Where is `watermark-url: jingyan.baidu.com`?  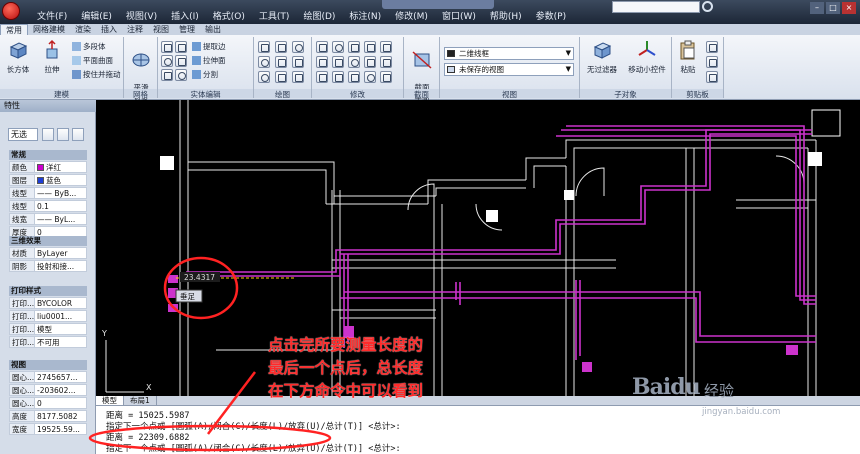
watermark-url: jingyan.baidu.com is located at coordinates (741, 412).